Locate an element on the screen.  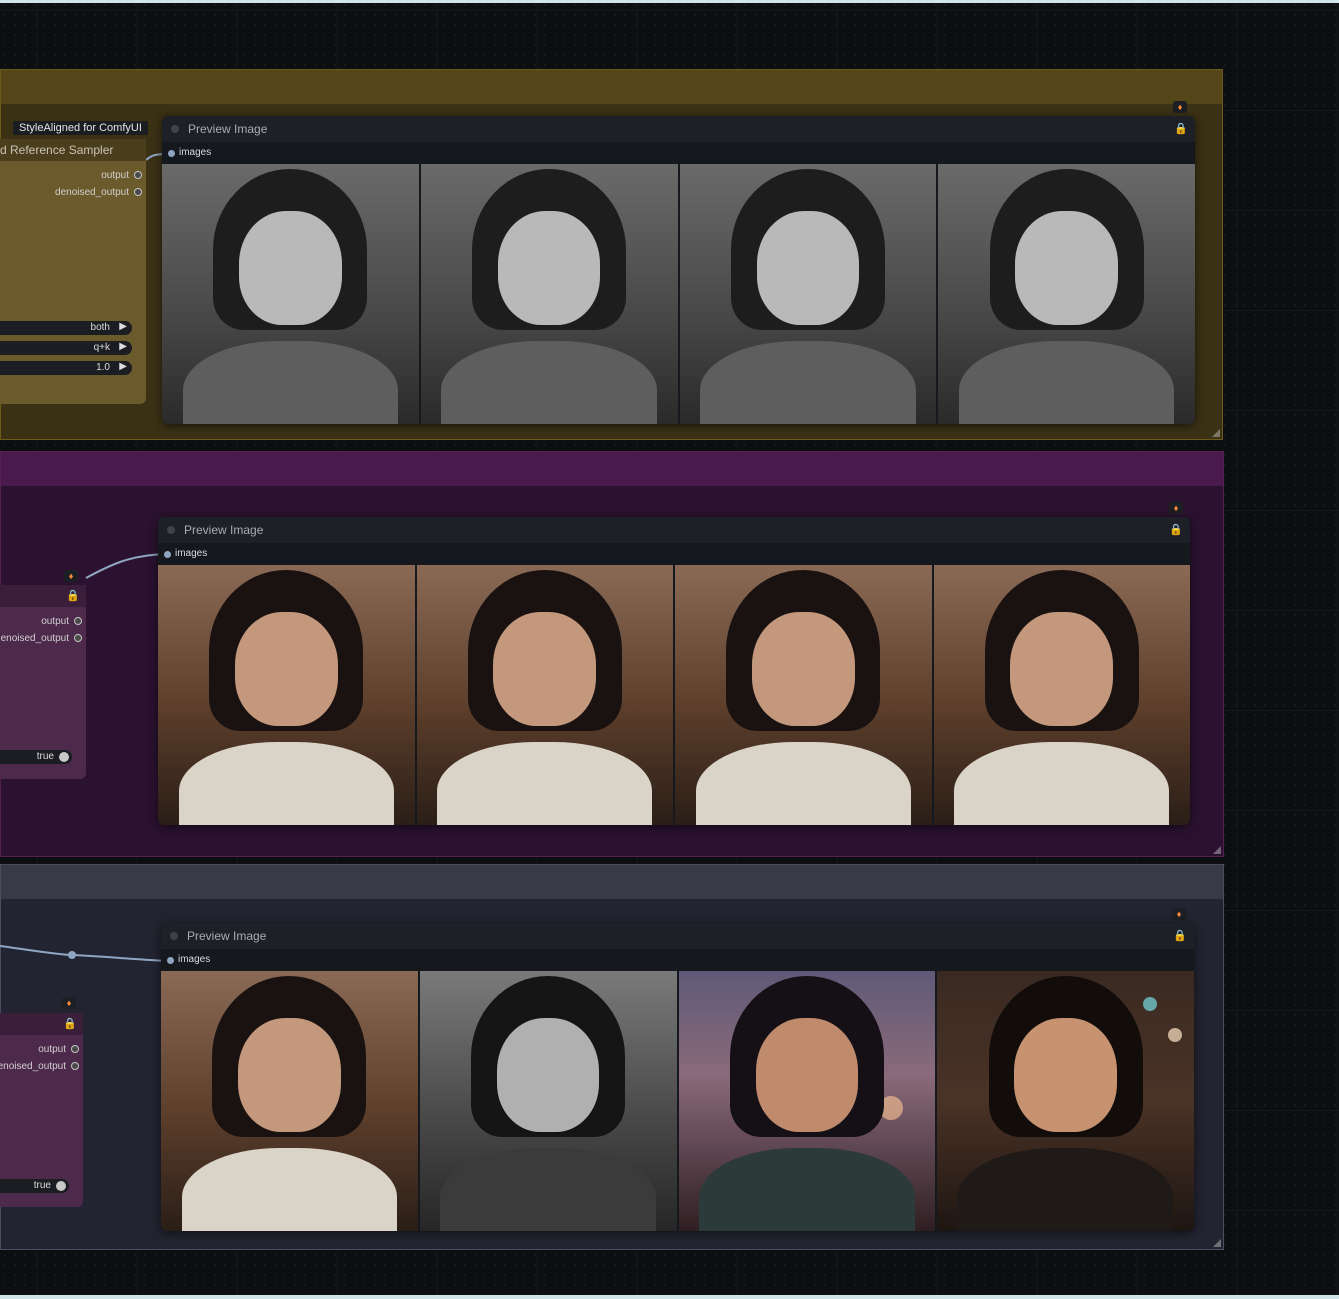
widget-value: q+k is located at coordinates (101, 347).